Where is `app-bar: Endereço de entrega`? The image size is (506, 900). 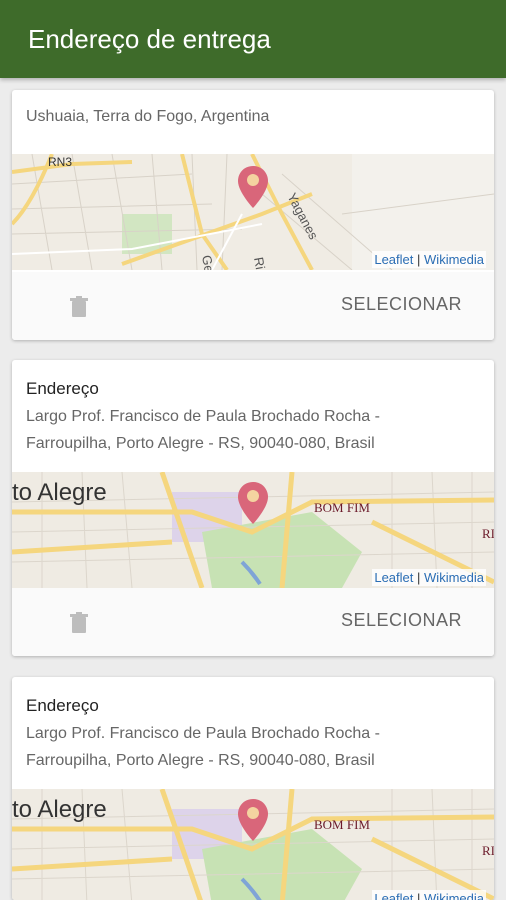
app-bar: Endereço de entrega is located at coordinates (253, 39).